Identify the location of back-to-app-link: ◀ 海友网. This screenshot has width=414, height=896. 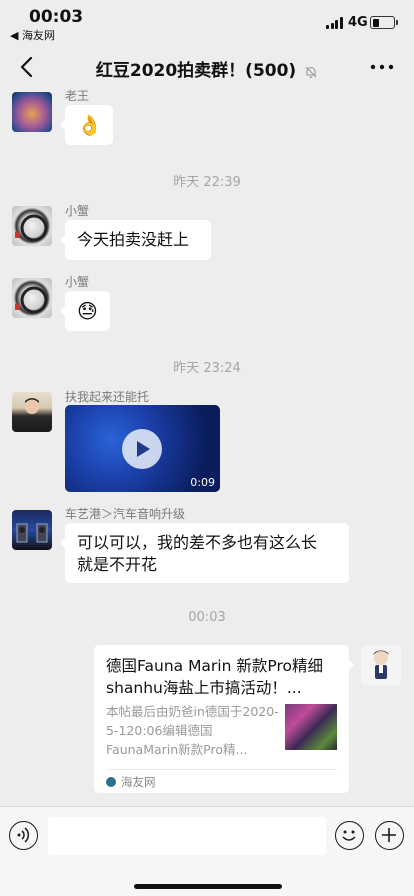
(32, 35).